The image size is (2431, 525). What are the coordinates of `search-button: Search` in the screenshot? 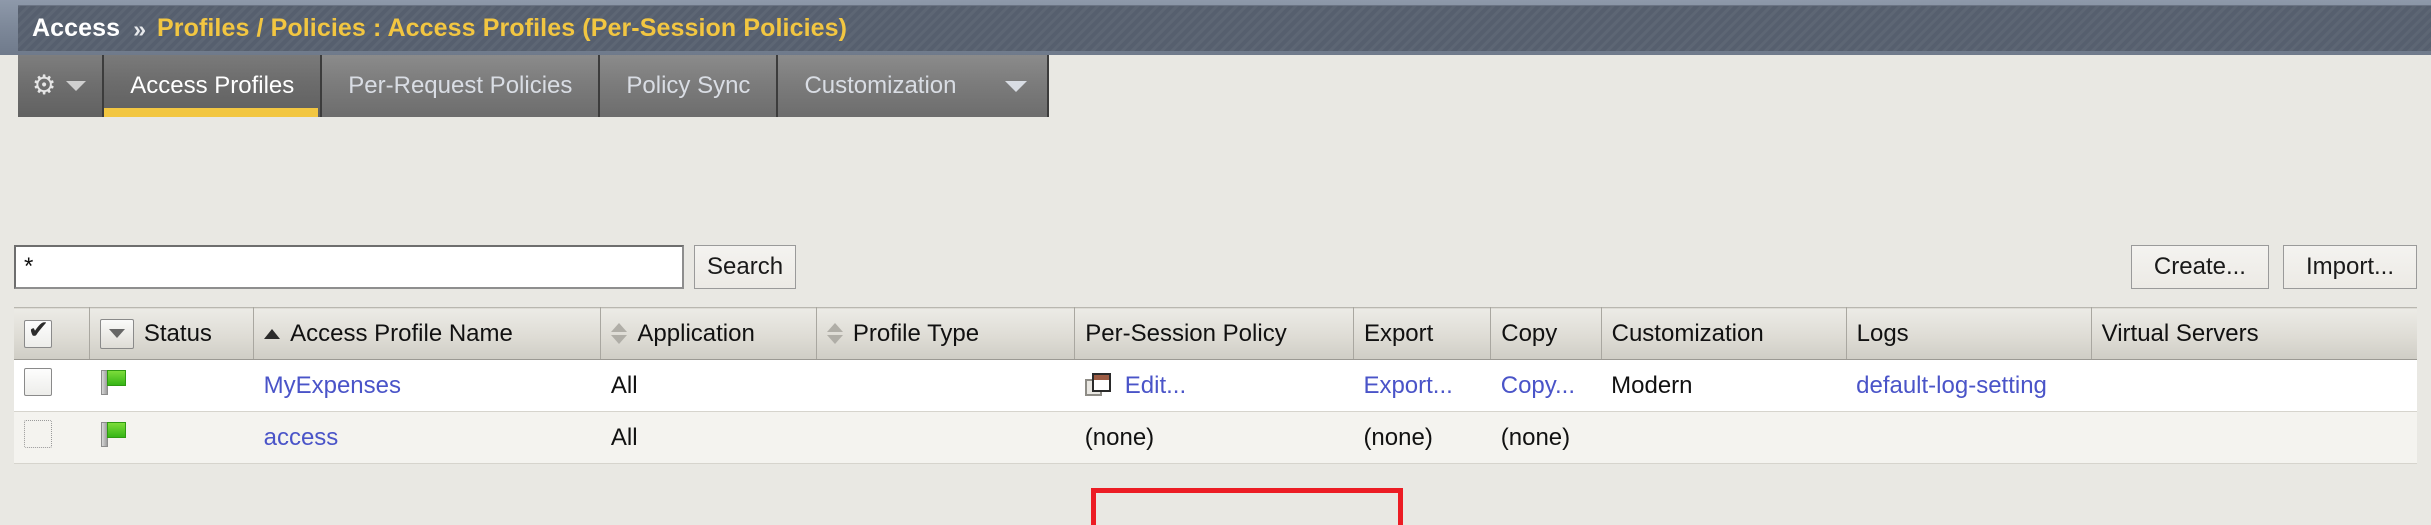 It's located at (745, 267).